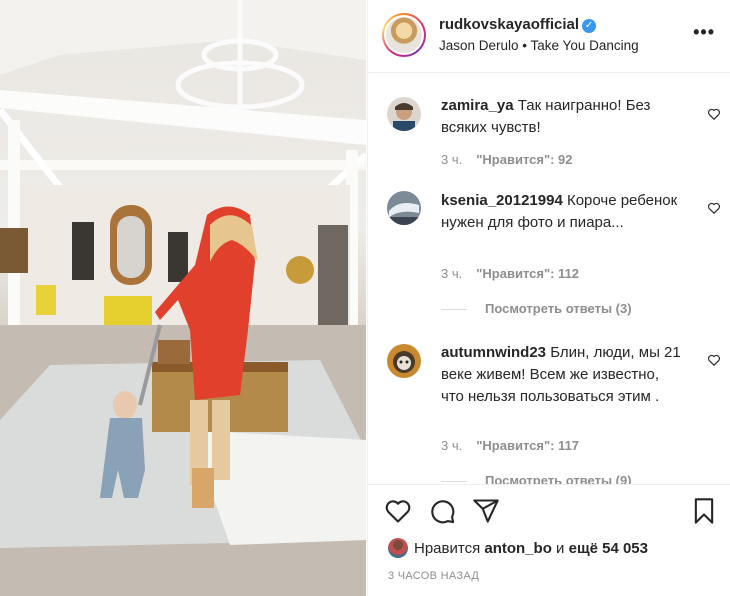 The height and width of the screenshot is (596, 730). Describe the element at coordinates (527, 273) in the screenshot. I see `comment-likes: "Нравится": 112` at that location.